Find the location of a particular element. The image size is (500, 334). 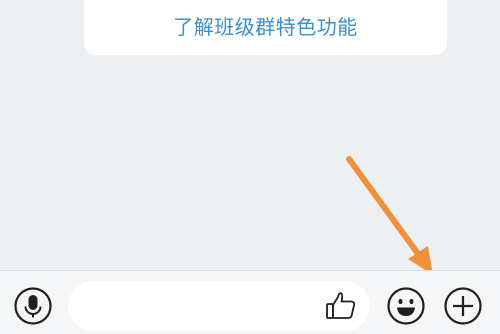

class-group-features-link: 了解班级群特色功能 is located at coordinates (265, 25).